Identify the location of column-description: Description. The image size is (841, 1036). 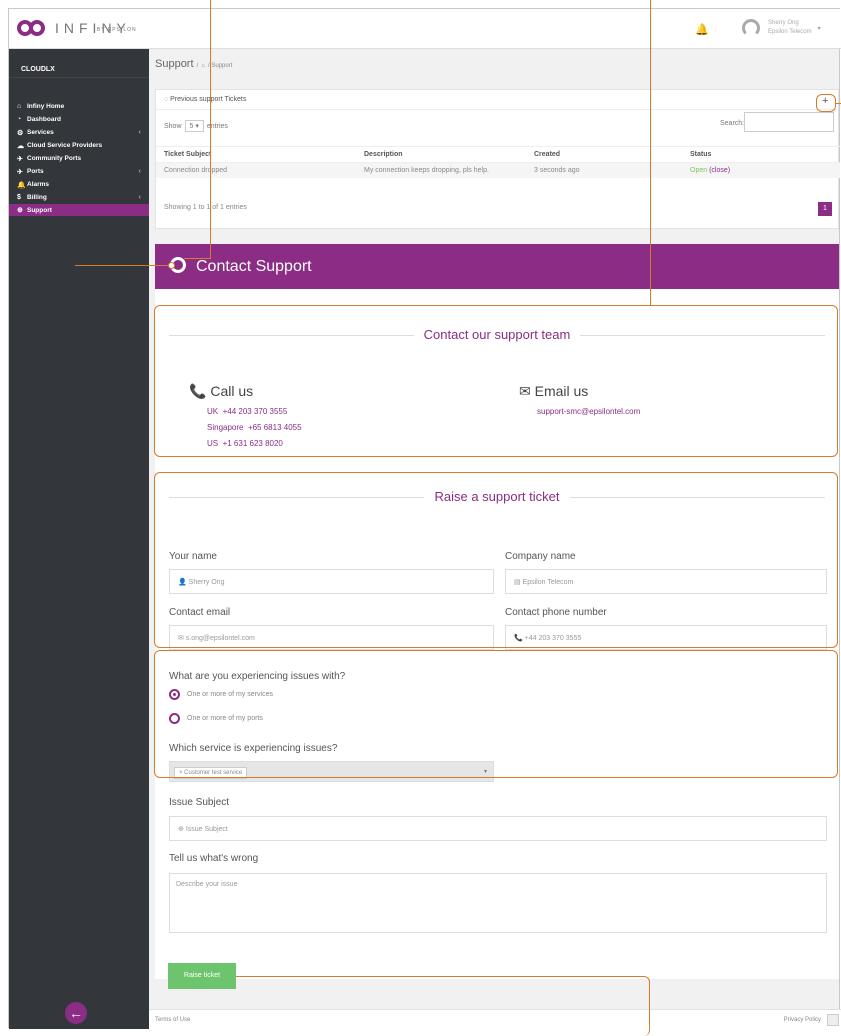
(441, 154).